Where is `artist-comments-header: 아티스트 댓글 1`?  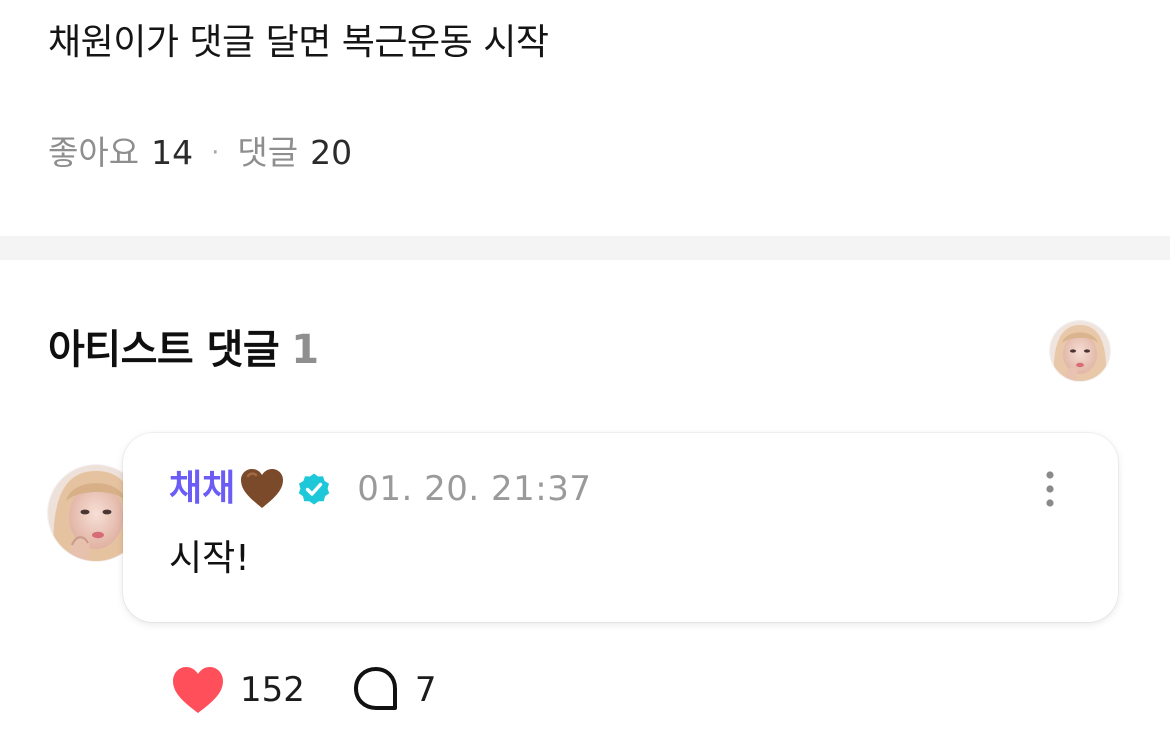 artist-comments-header: 아티스트 댓글 1 is located at coordinates (183, 350).